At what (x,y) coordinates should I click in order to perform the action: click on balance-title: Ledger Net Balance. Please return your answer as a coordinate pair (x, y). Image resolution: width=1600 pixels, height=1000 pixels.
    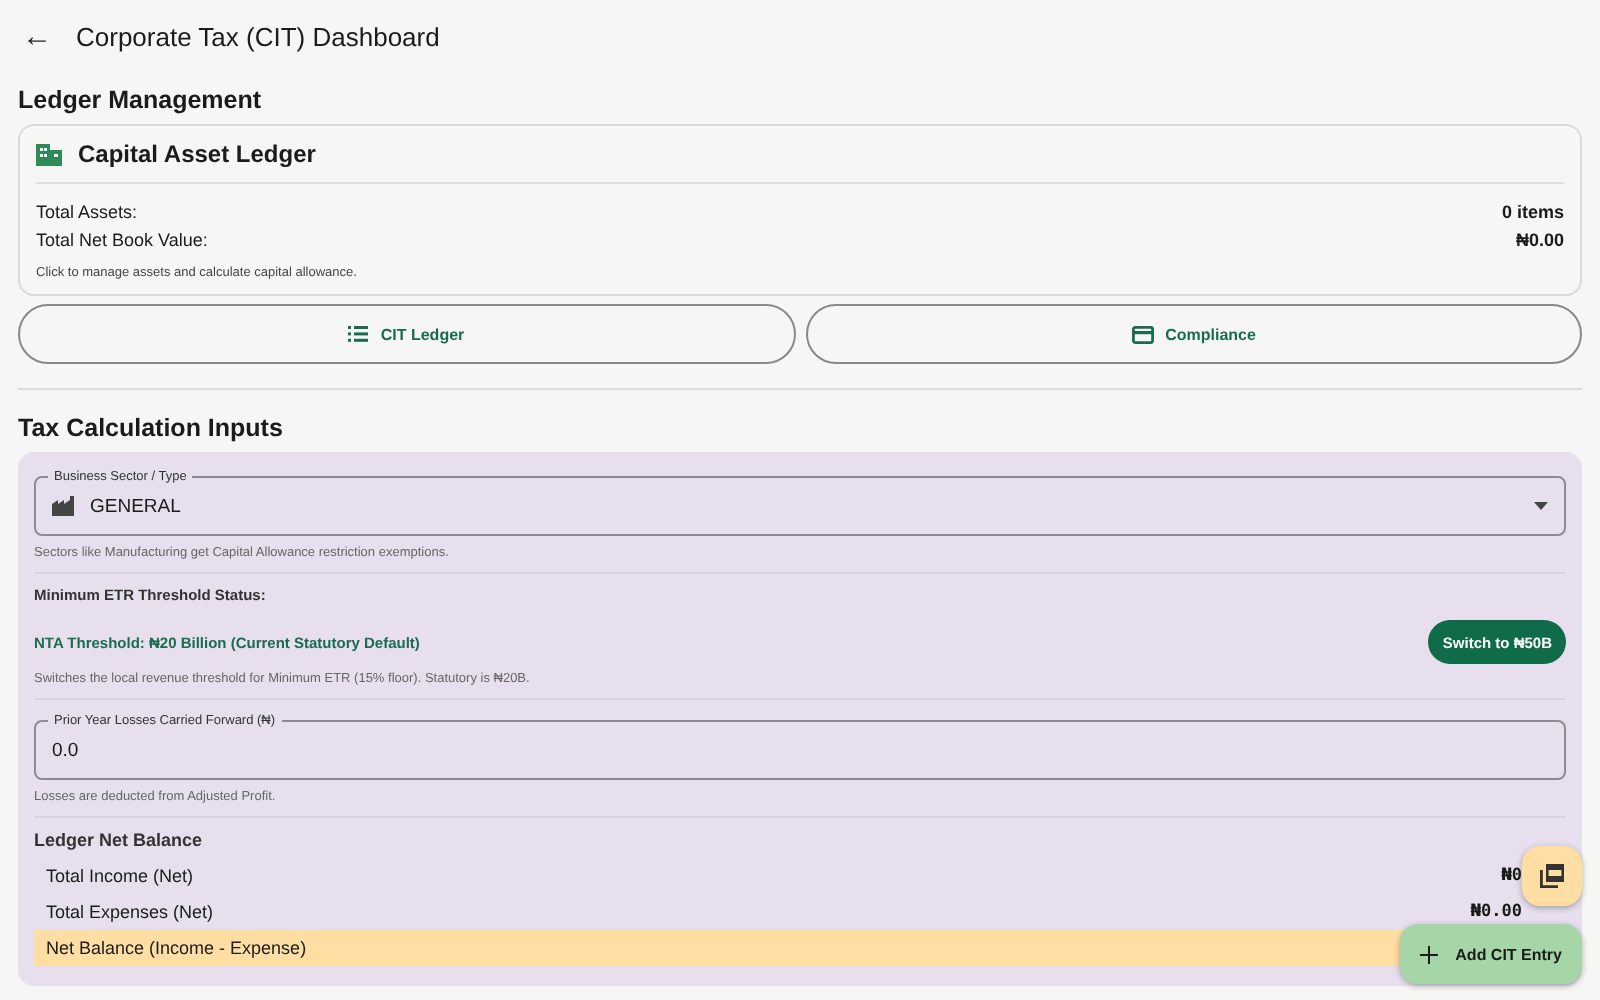
    Looking at the image, I should click on (119, 840).